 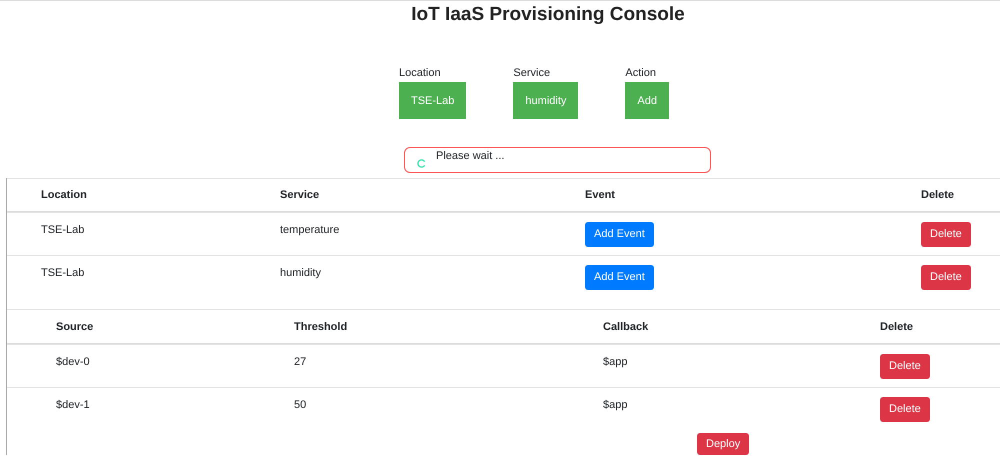 I want to click on control-label: Action, so click(x=641, y=73).